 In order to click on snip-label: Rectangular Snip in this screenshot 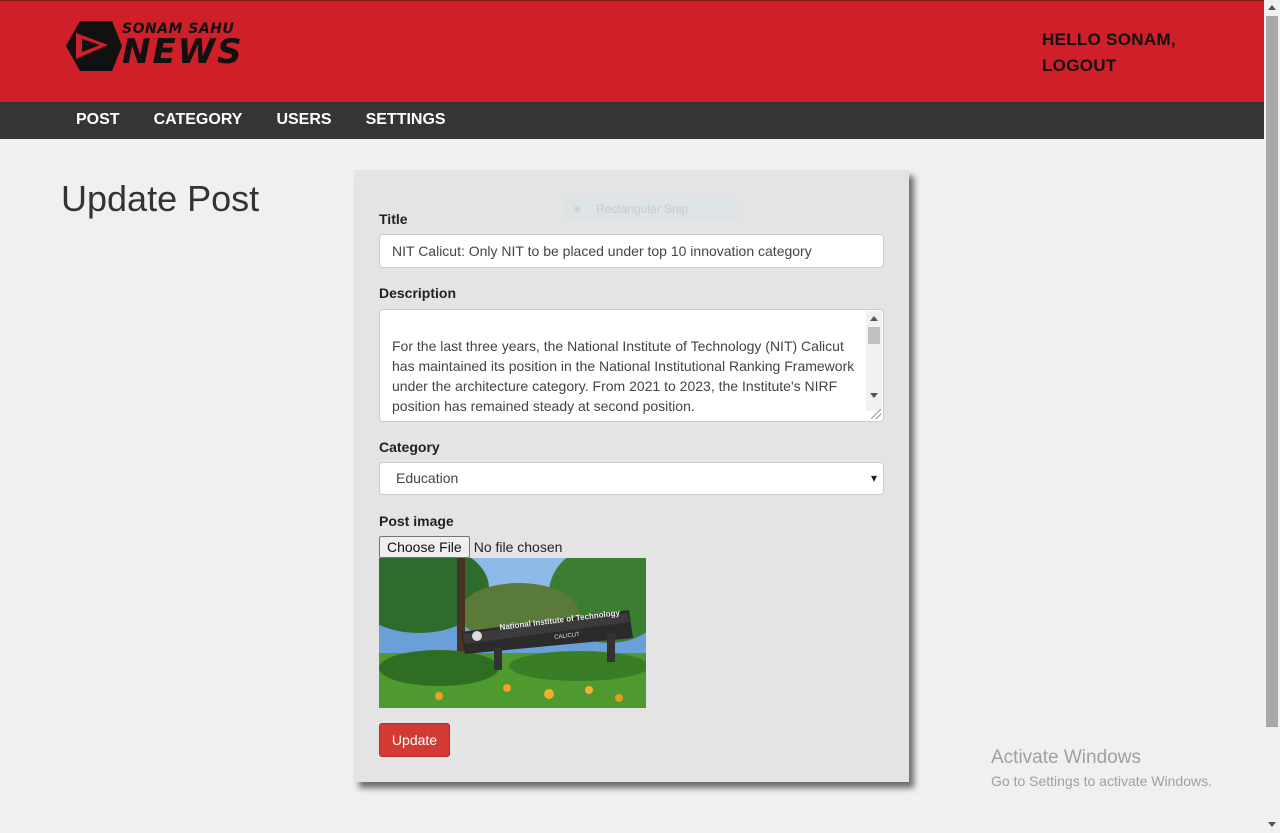, I will do `click(642, 209)`.